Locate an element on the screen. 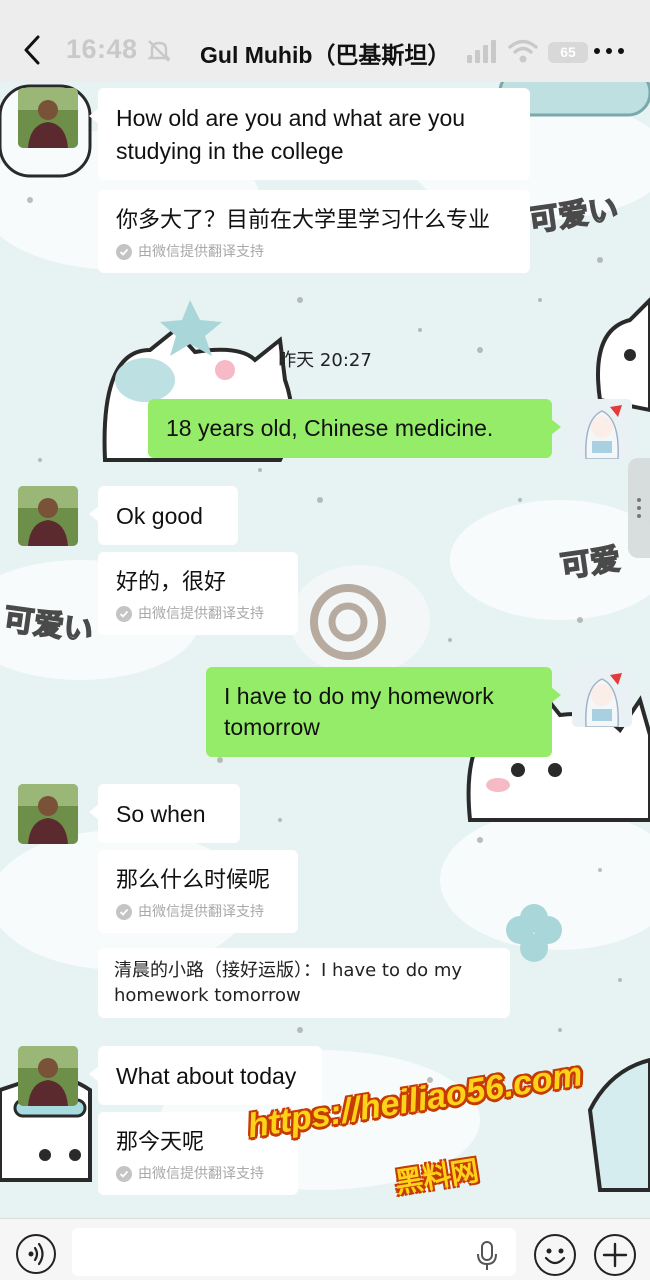 The width and height of the screenshot is (650, 1280). signal-icon is located at coordinates (481, 51).